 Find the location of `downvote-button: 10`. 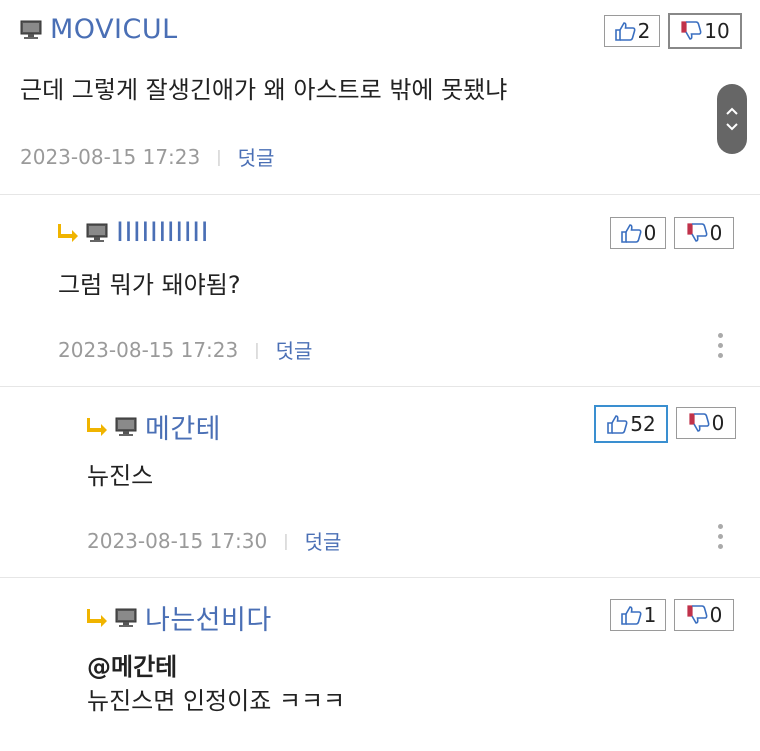

downvote-button: 10 is located at coordinates (705, 31).